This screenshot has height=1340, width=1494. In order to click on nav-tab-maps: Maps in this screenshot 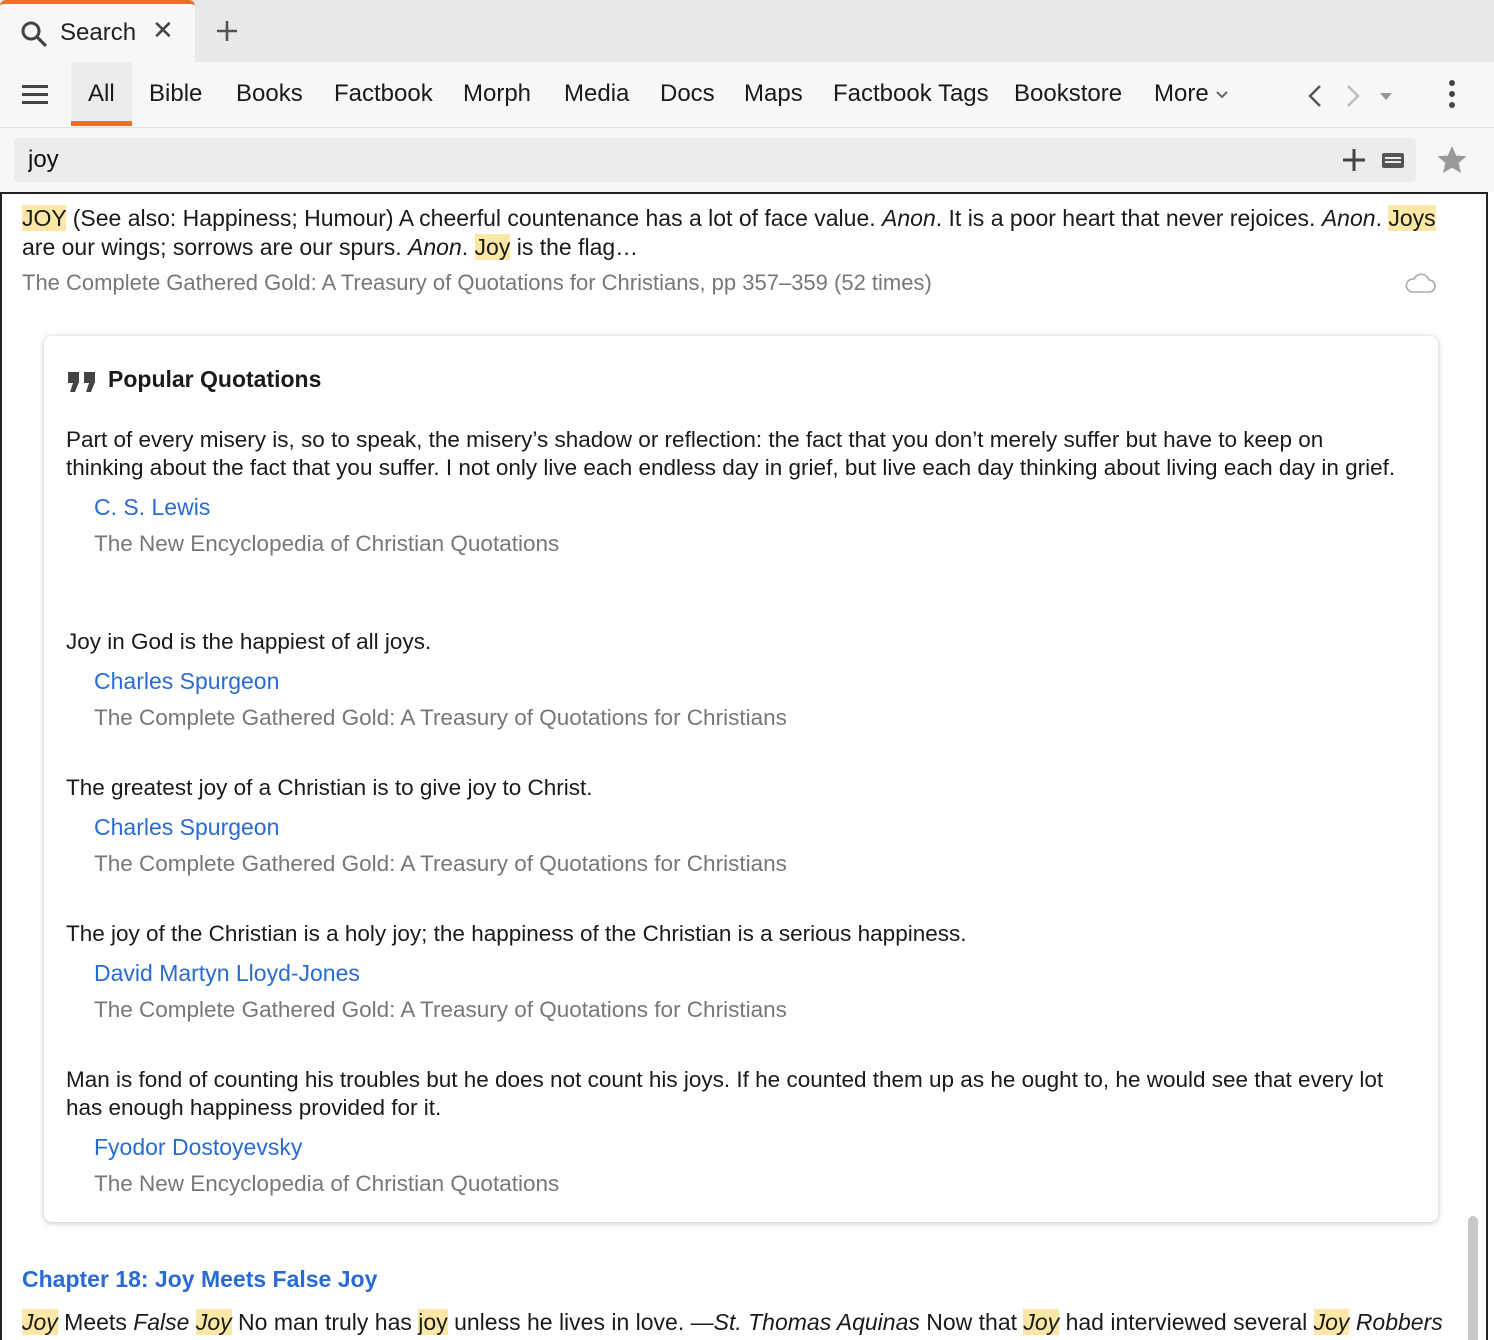, I will do `click(773, 94)`.